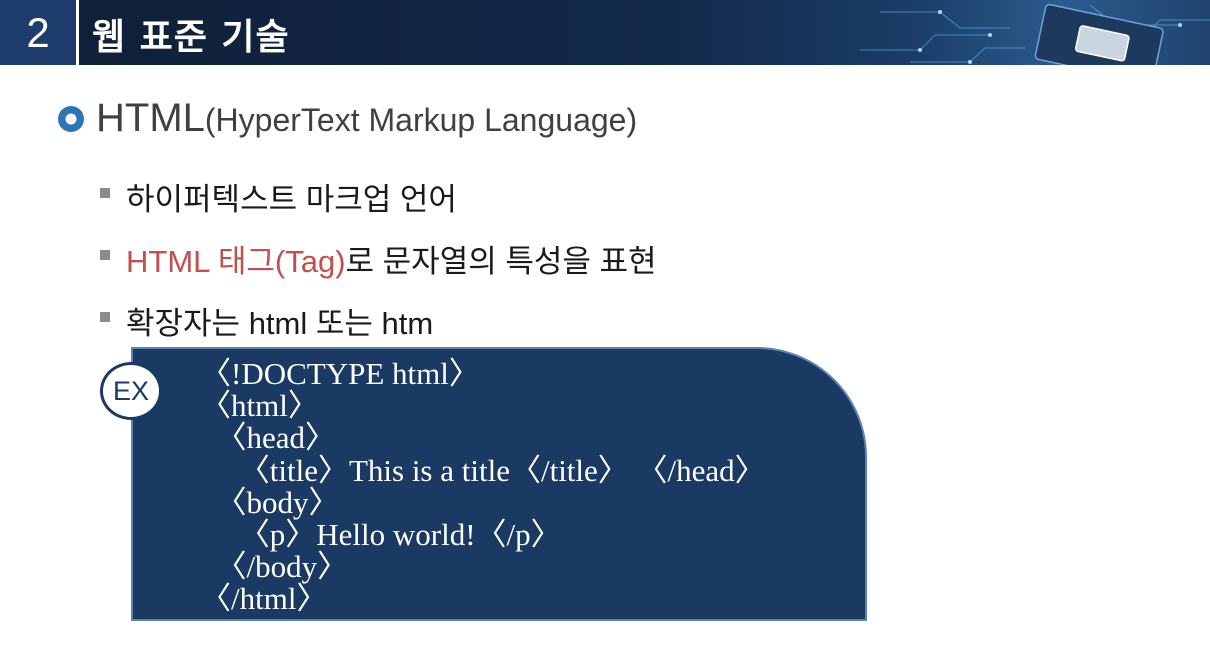 This screenshot has height=652, width=1210. Describe the element at coordinates (259, 406) in the screenshot. I see `code-line: 〈html〉` at that location.